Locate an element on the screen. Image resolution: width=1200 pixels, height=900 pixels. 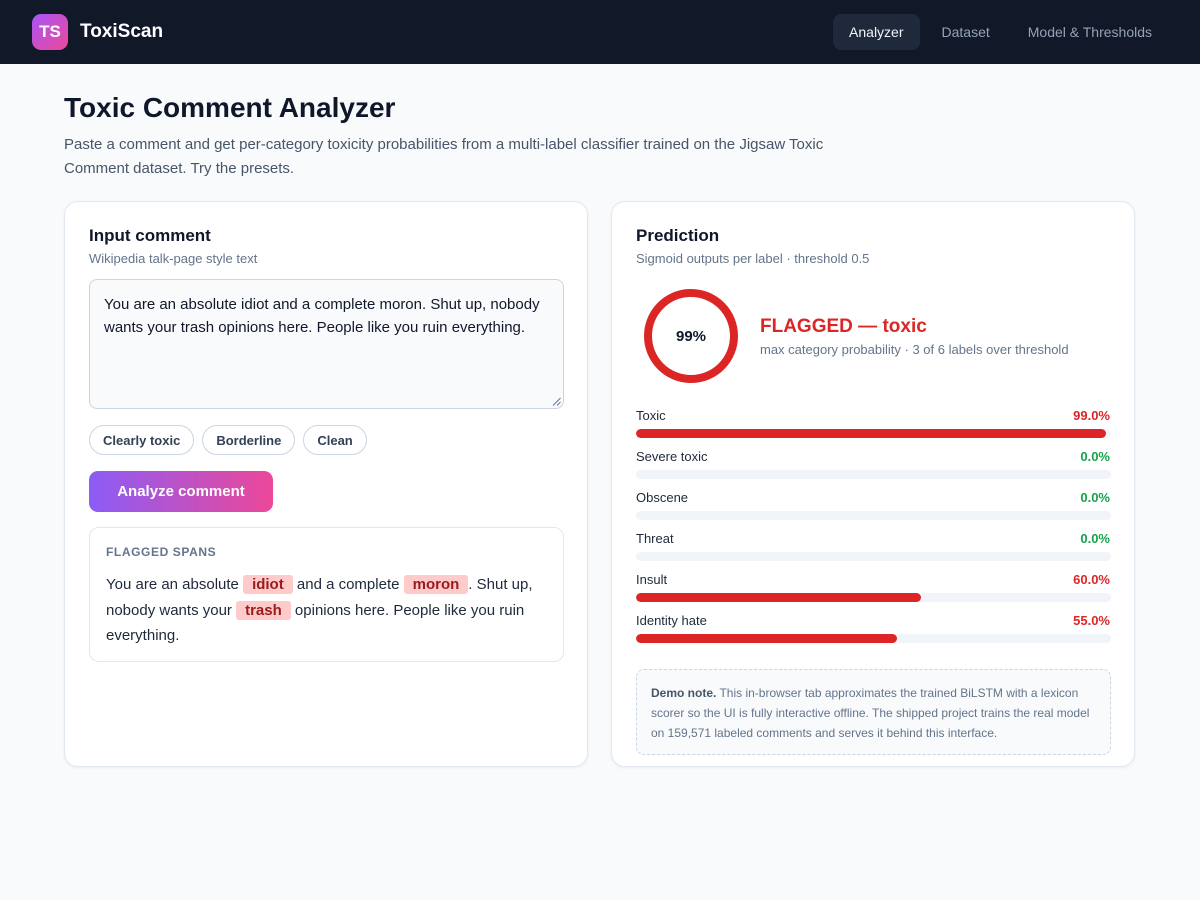
label-row-insult: Insult 60.0% is located at coordinates (873, 592).